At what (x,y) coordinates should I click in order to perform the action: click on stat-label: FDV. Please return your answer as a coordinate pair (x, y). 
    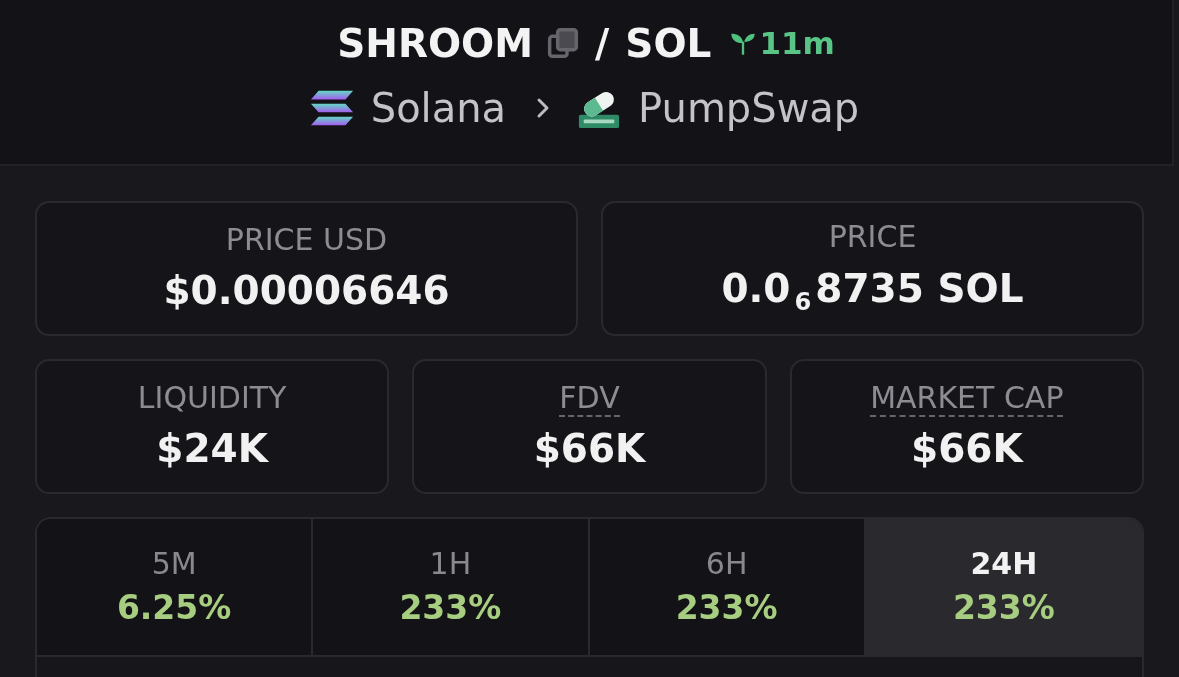
    Looking at the image, I should click on (589, 399).